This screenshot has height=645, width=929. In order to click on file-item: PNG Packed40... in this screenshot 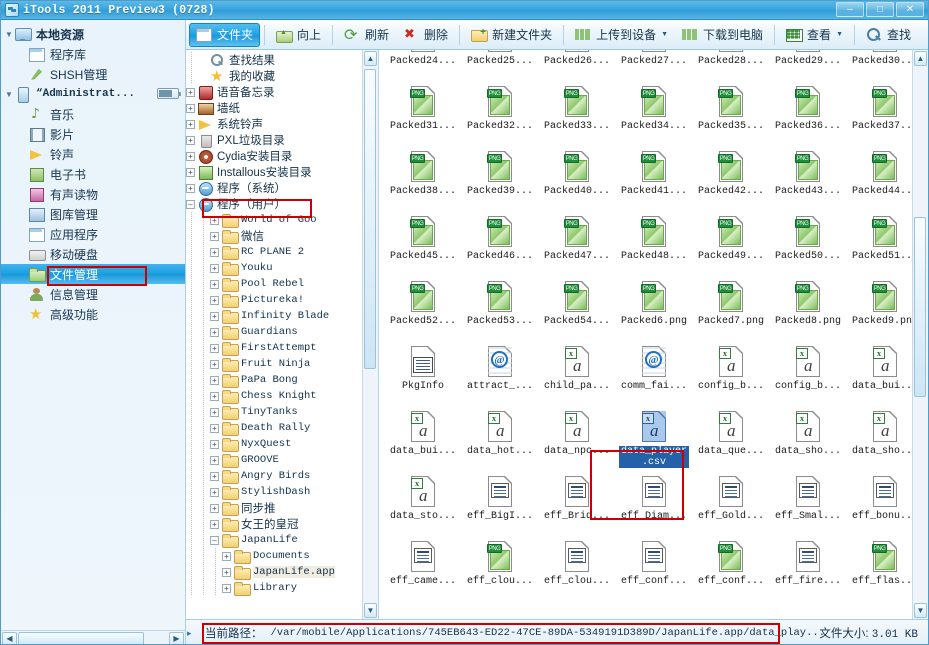, I will do `click(577, 178)`.